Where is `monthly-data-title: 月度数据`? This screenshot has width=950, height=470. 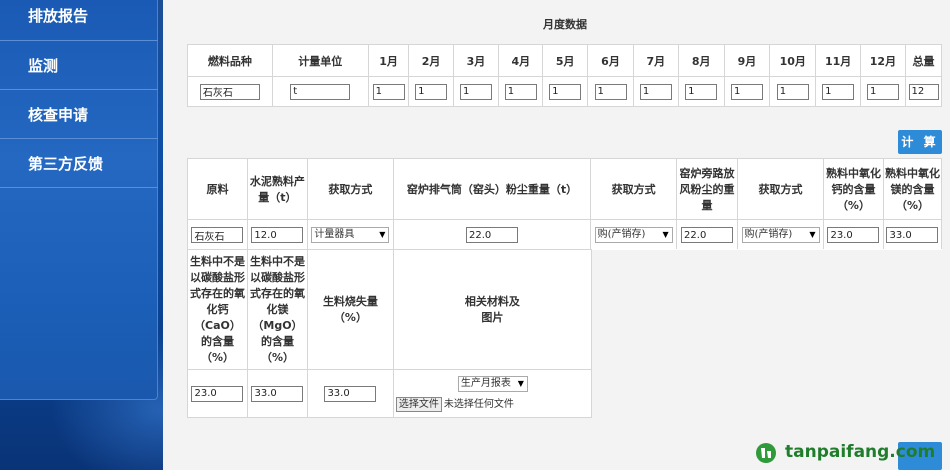
monthly-data-title: 月度数据 is located at coordinates (565, 24).